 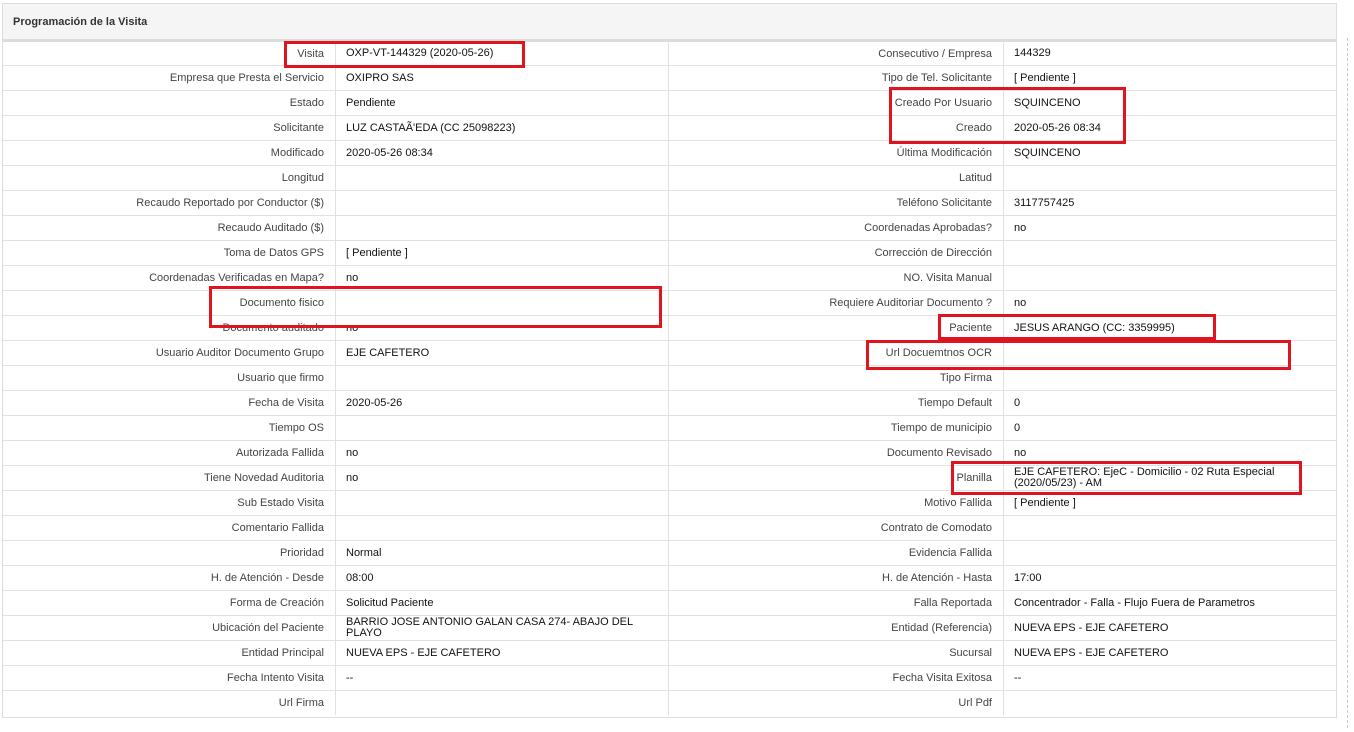 What do you see at coordinates (296, 428) in the screenshot?
I see `tiempo-os-label-text: Tiempo OS` at bounding box center [296, 428].